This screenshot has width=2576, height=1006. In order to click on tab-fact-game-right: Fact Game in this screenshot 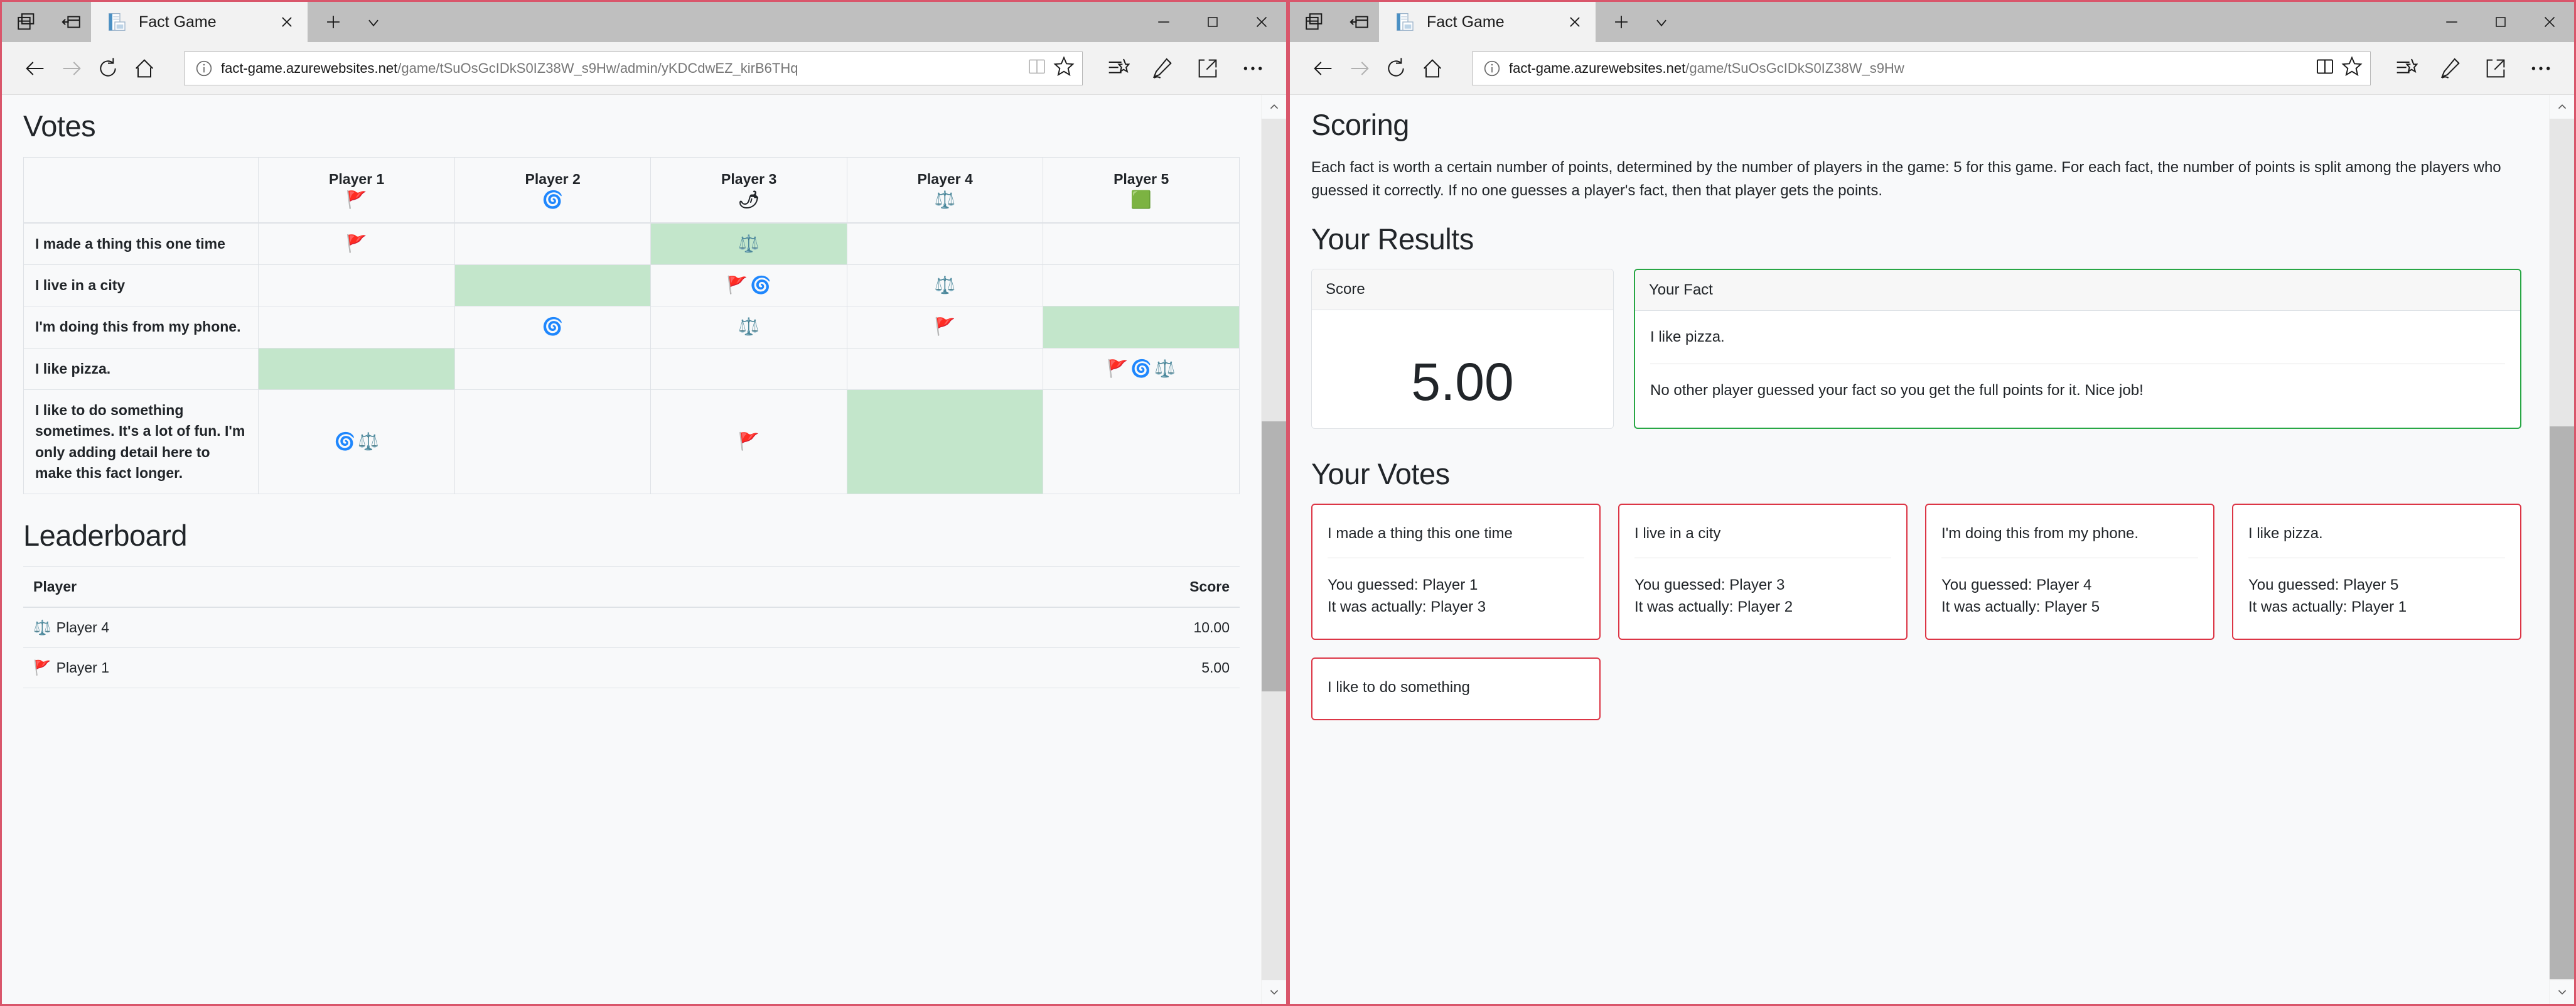, I will do `click(1487, 22)`.